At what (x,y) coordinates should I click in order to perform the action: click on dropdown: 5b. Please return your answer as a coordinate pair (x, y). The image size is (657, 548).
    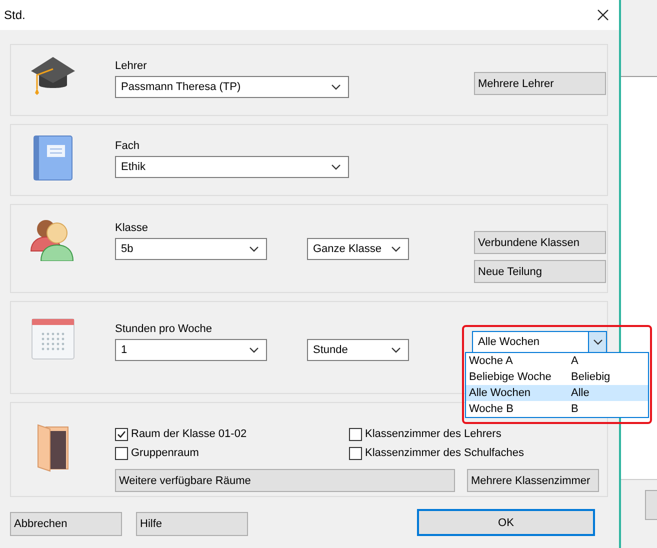
    Looking at the image, I should click on (191, 249).